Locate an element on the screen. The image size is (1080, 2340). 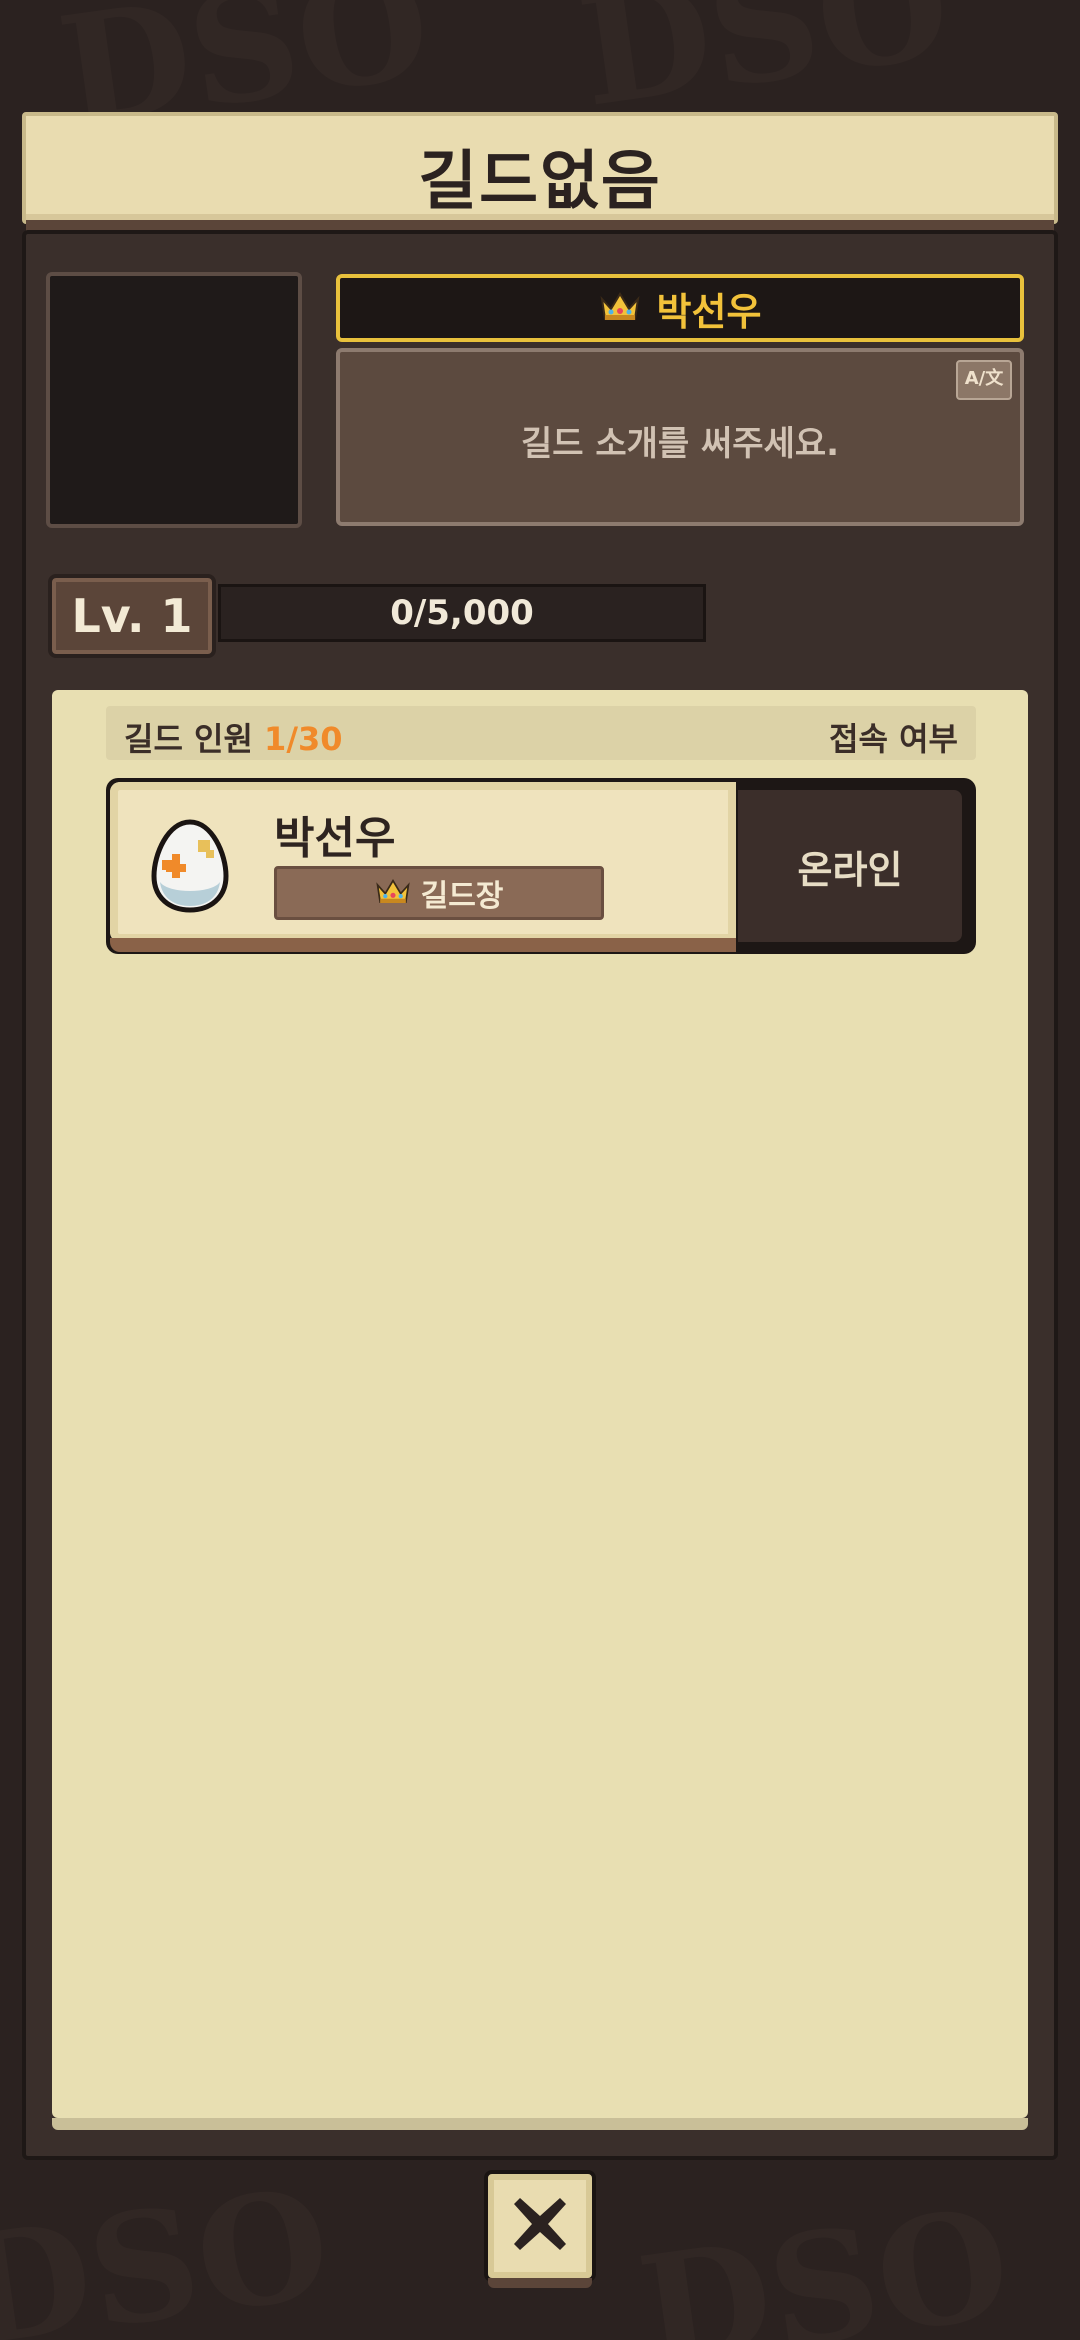
member-list-header: 길드 인원 1/30 접속 여부 is located at coordinates (541, 733).